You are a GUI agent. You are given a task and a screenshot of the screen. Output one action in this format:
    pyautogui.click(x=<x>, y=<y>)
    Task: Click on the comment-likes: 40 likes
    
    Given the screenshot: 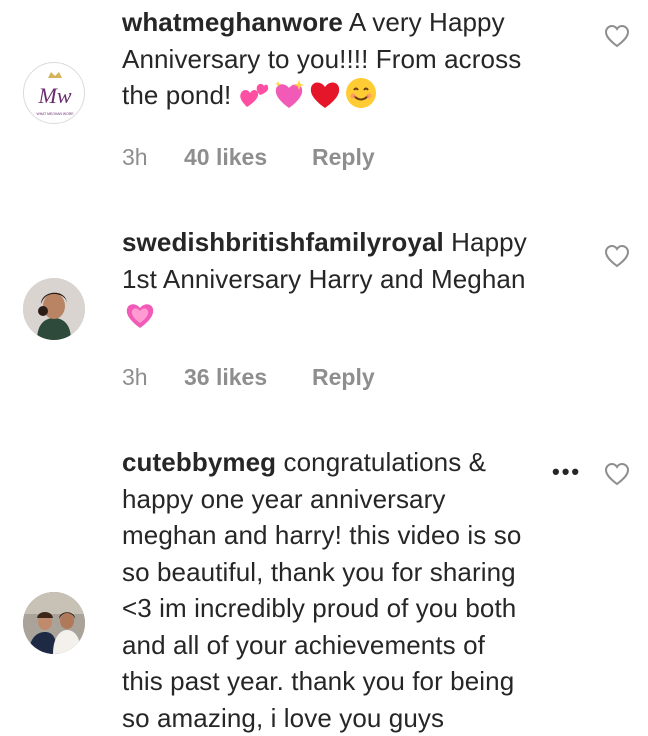 What is the action you would take?
    pyautogui.click(x=248, y=157)
    